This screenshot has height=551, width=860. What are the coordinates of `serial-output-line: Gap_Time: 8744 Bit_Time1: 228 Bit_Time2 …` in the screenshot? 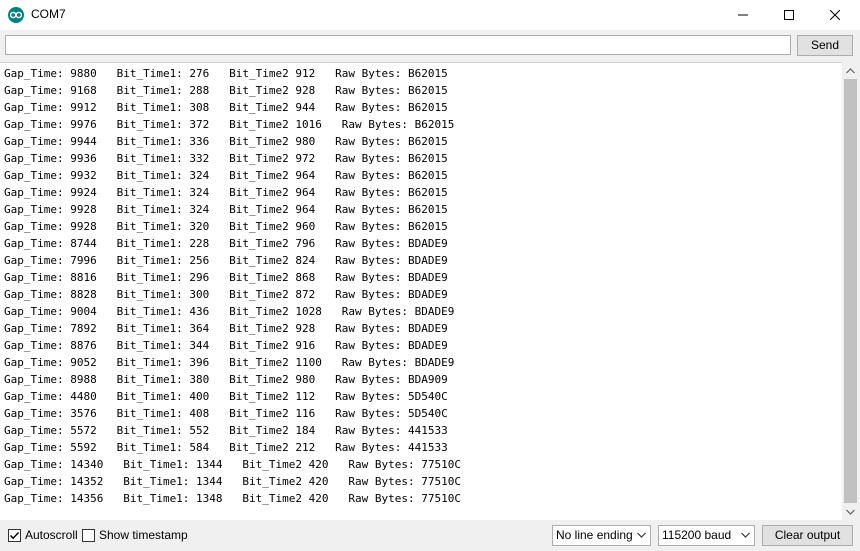 It's located at (226, 243).